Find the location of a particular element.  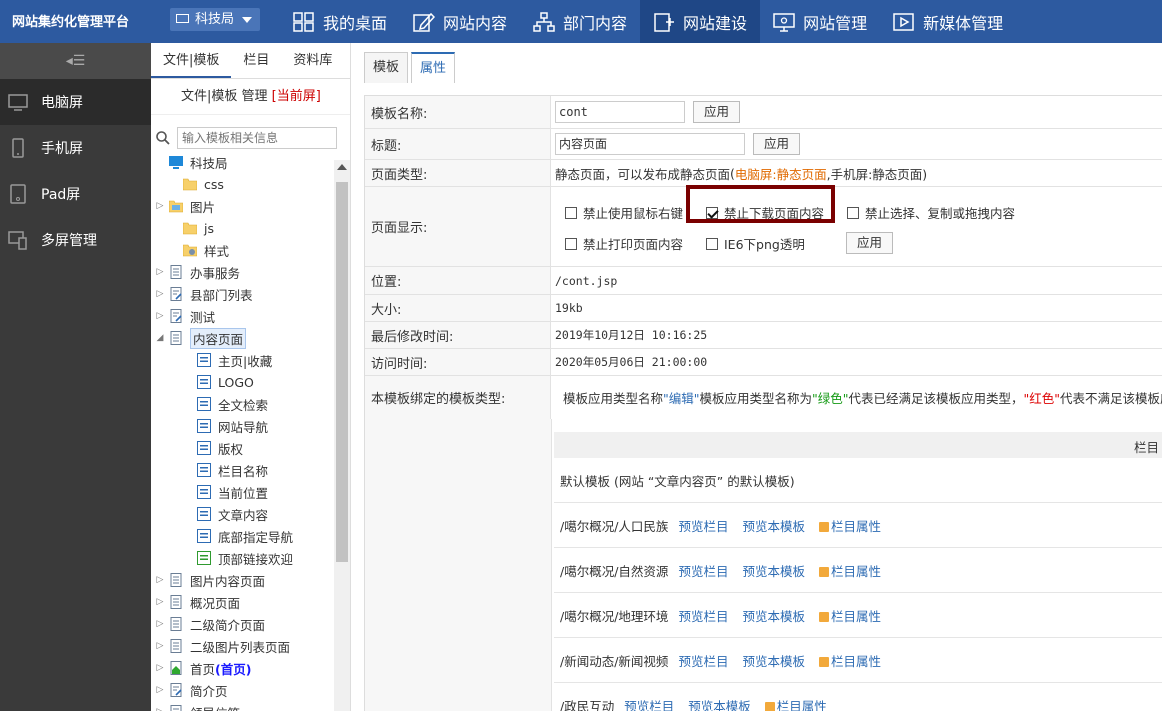

tree-node: js is located at coordinates (243, 228).